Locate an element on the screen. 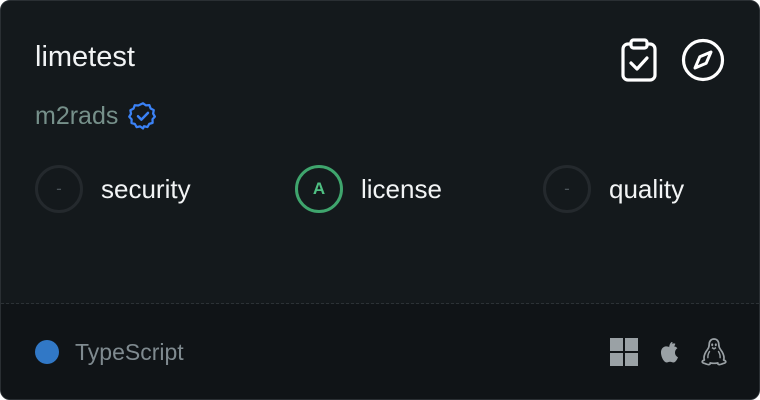  organization-name: m2rads is located at coordinates (76, 116).